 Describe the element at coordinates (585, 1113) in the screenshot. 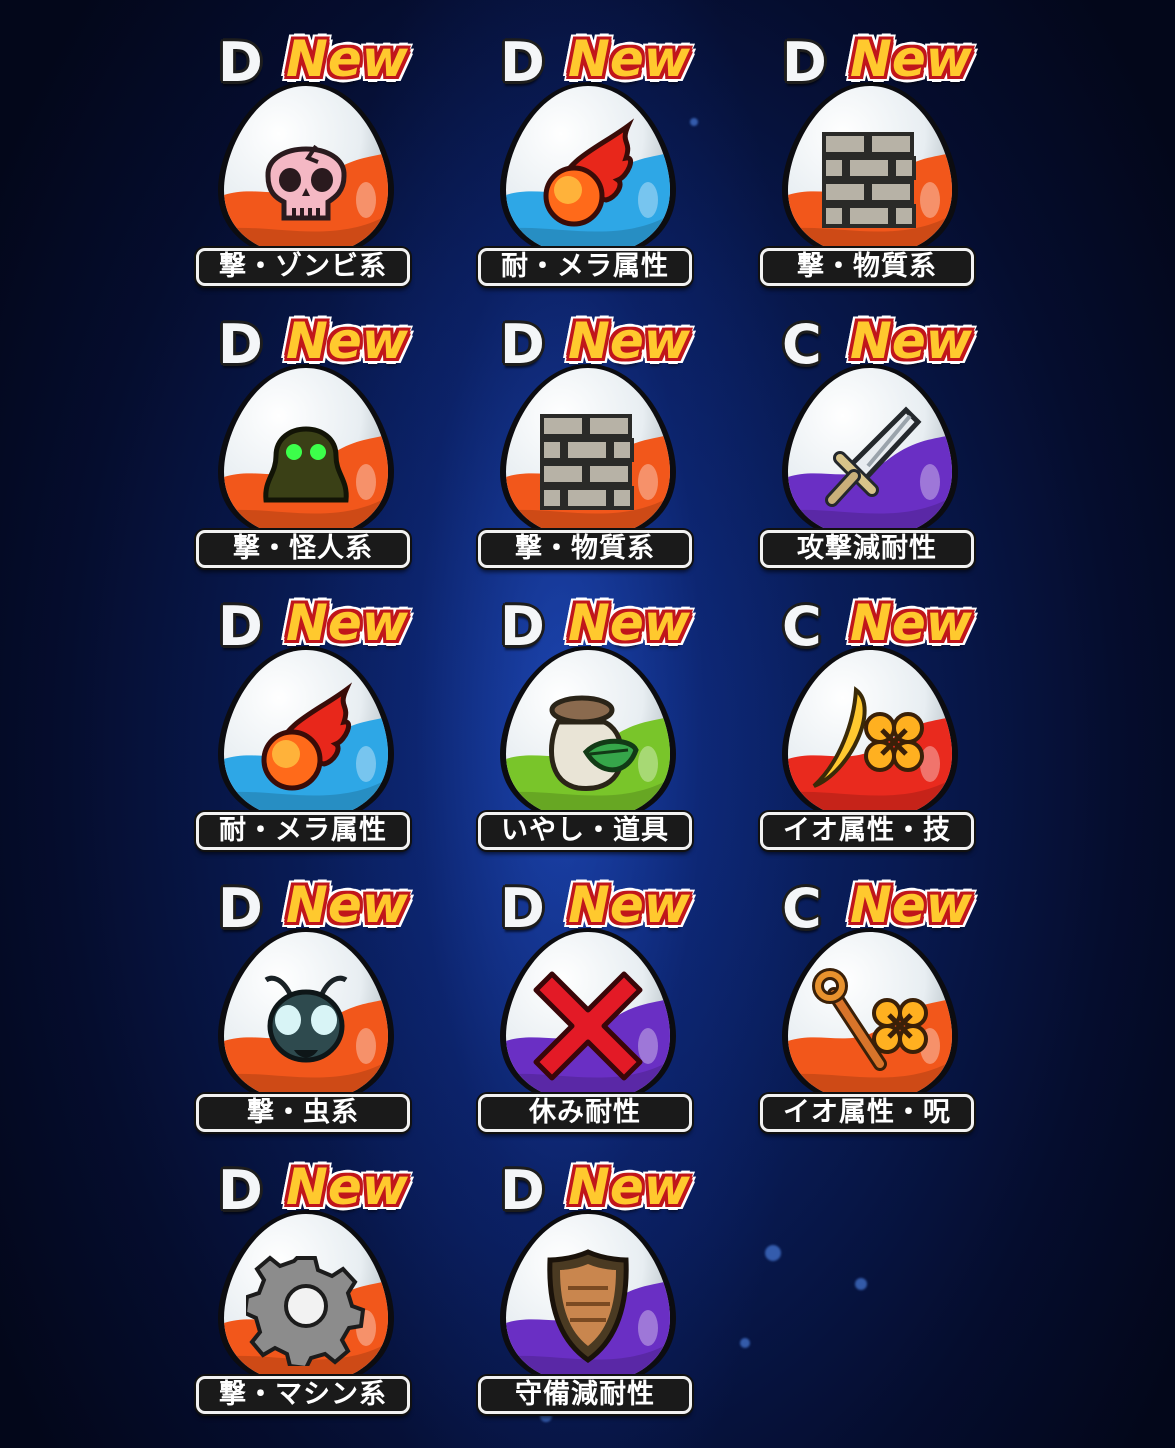

I see `orb-label: 休み耐性` at that location.